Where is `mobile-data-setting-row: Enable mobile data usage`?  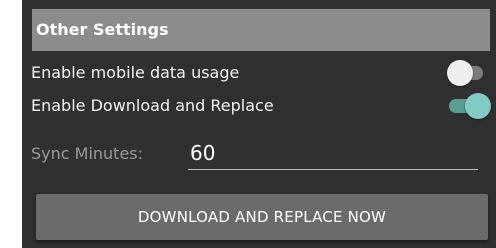
mobile-data-setting-row: Enable mobile data usage is located at coordinates (261, 73).